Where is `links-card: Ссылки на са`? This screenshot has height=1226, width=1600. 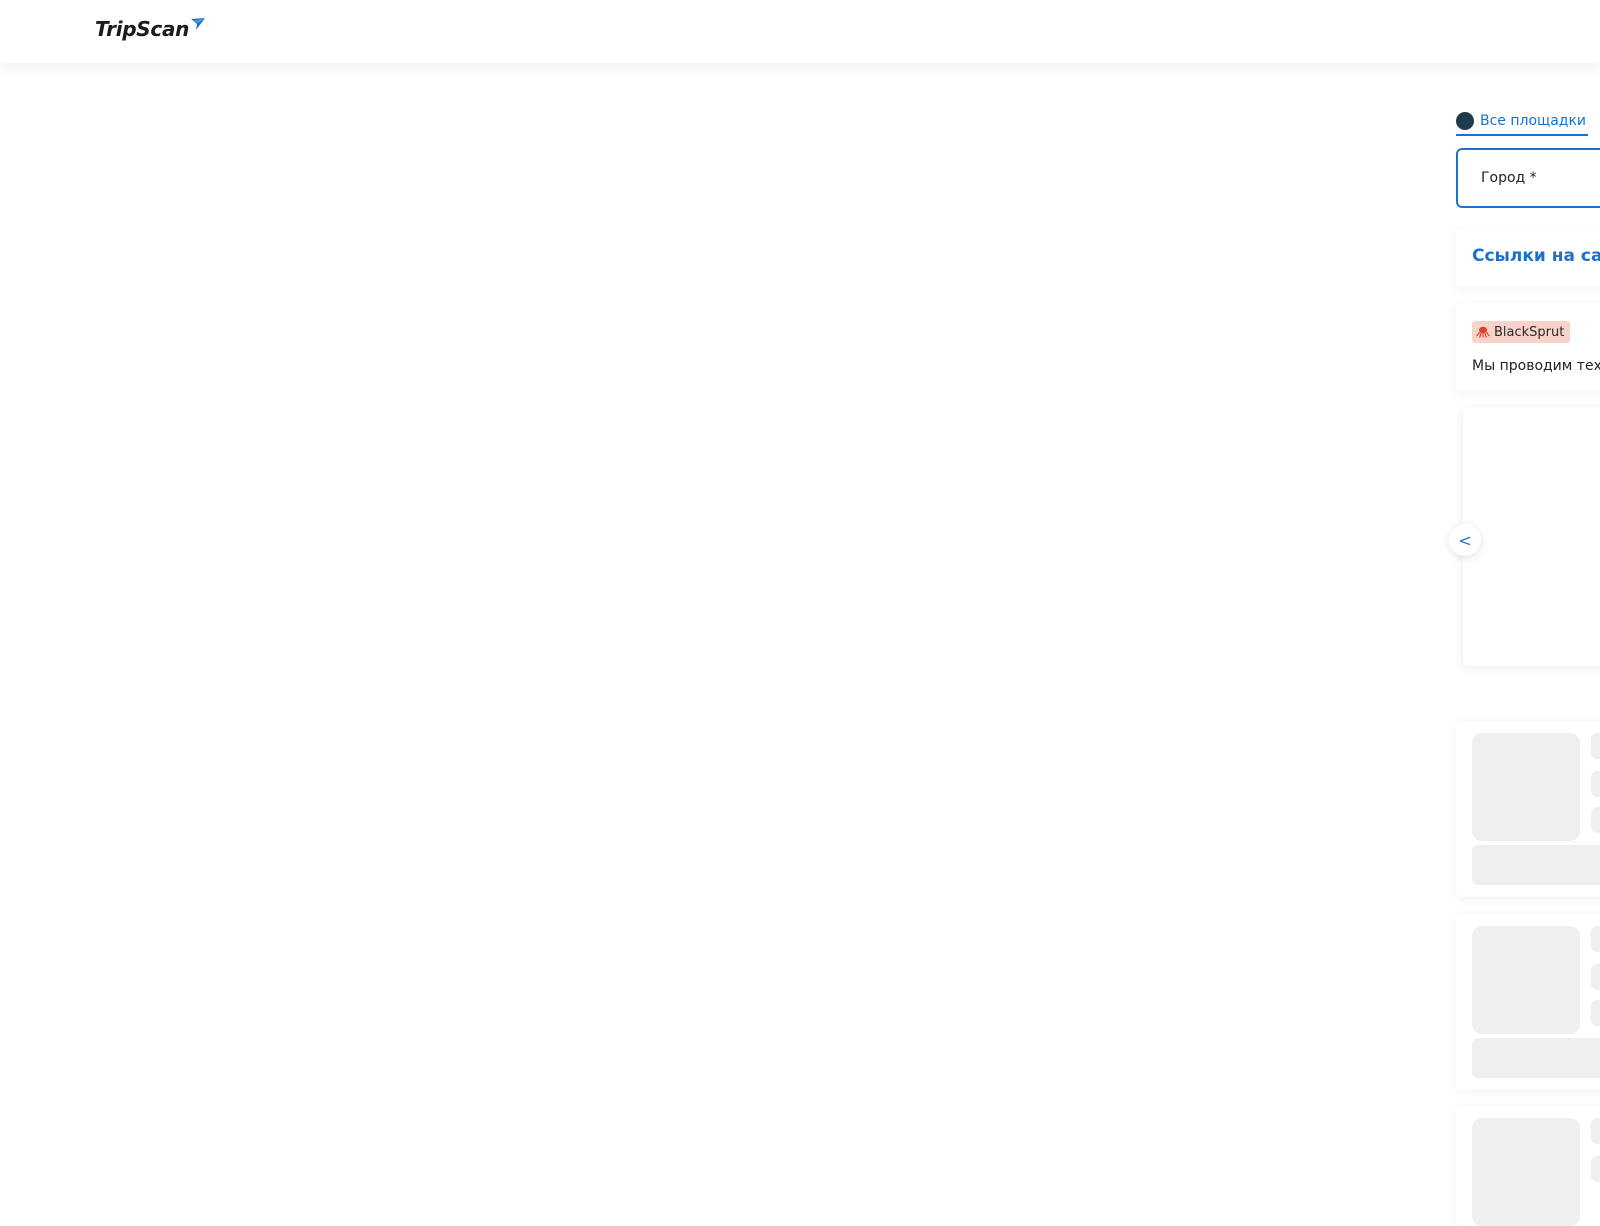
links-card: Ссылки на са is located at coordinates (1528, 257).